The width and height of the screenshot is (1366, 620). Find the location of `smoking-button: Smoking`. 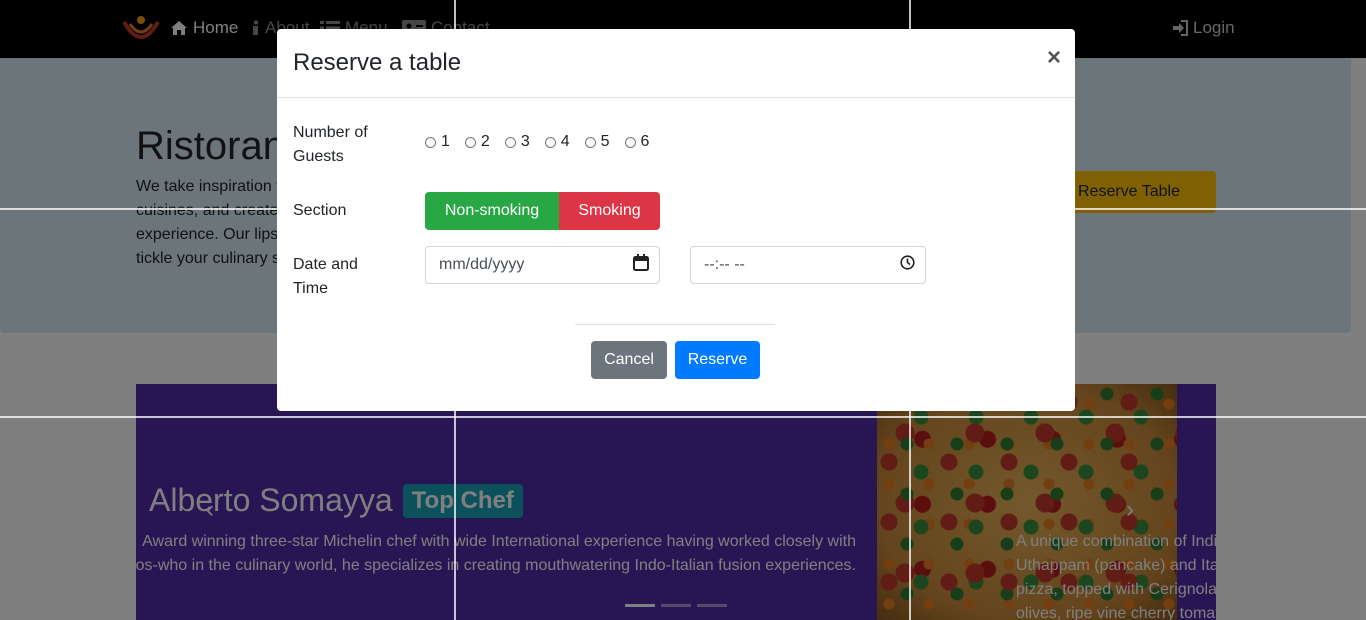

smoking-button: Smoking is located at coordinates (609, 211).